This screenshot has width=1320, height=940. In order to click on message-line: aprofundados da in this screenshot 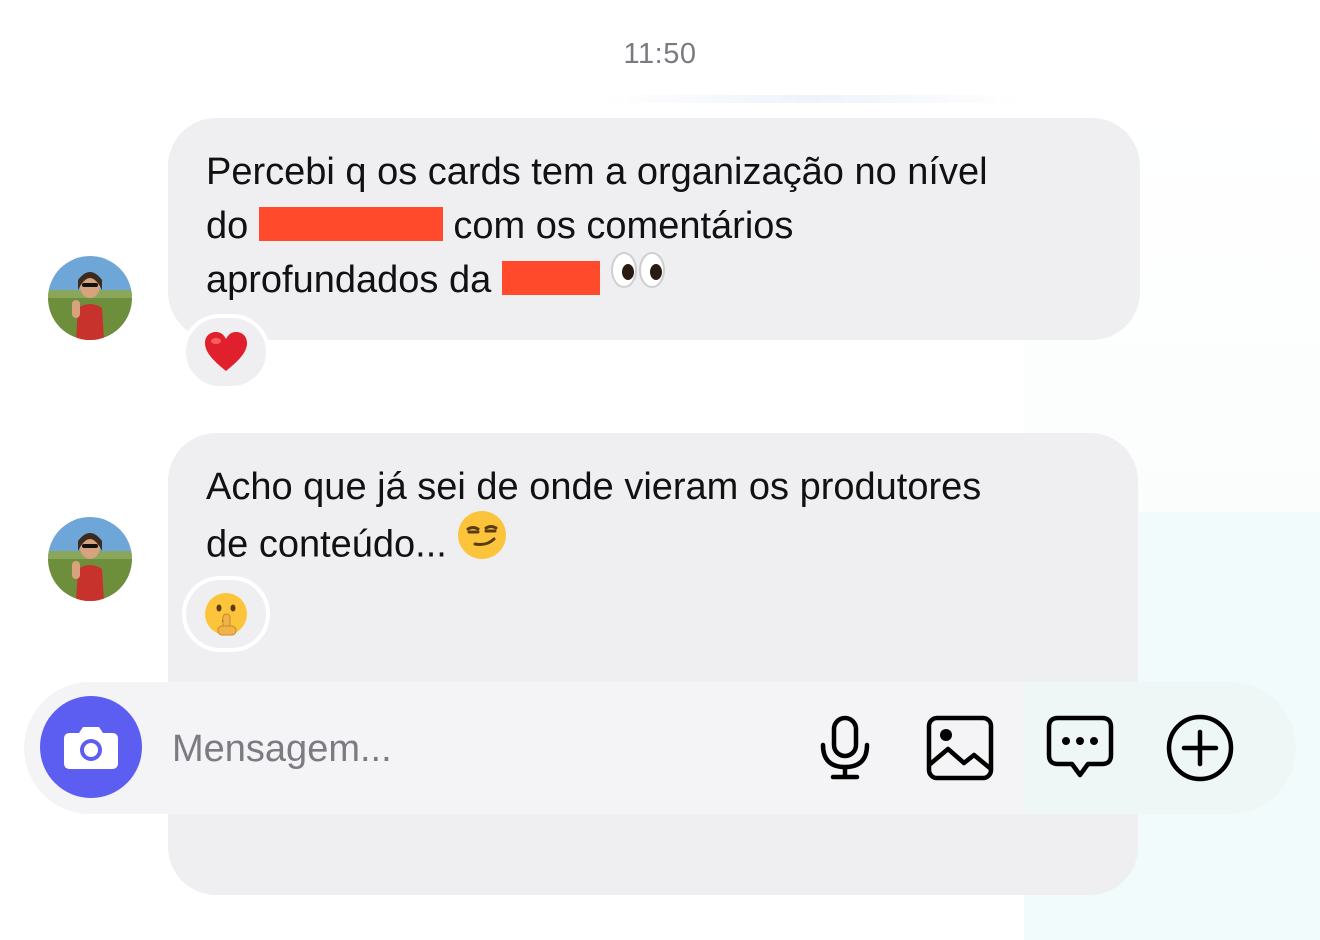, I will do `click(354, 280)`.